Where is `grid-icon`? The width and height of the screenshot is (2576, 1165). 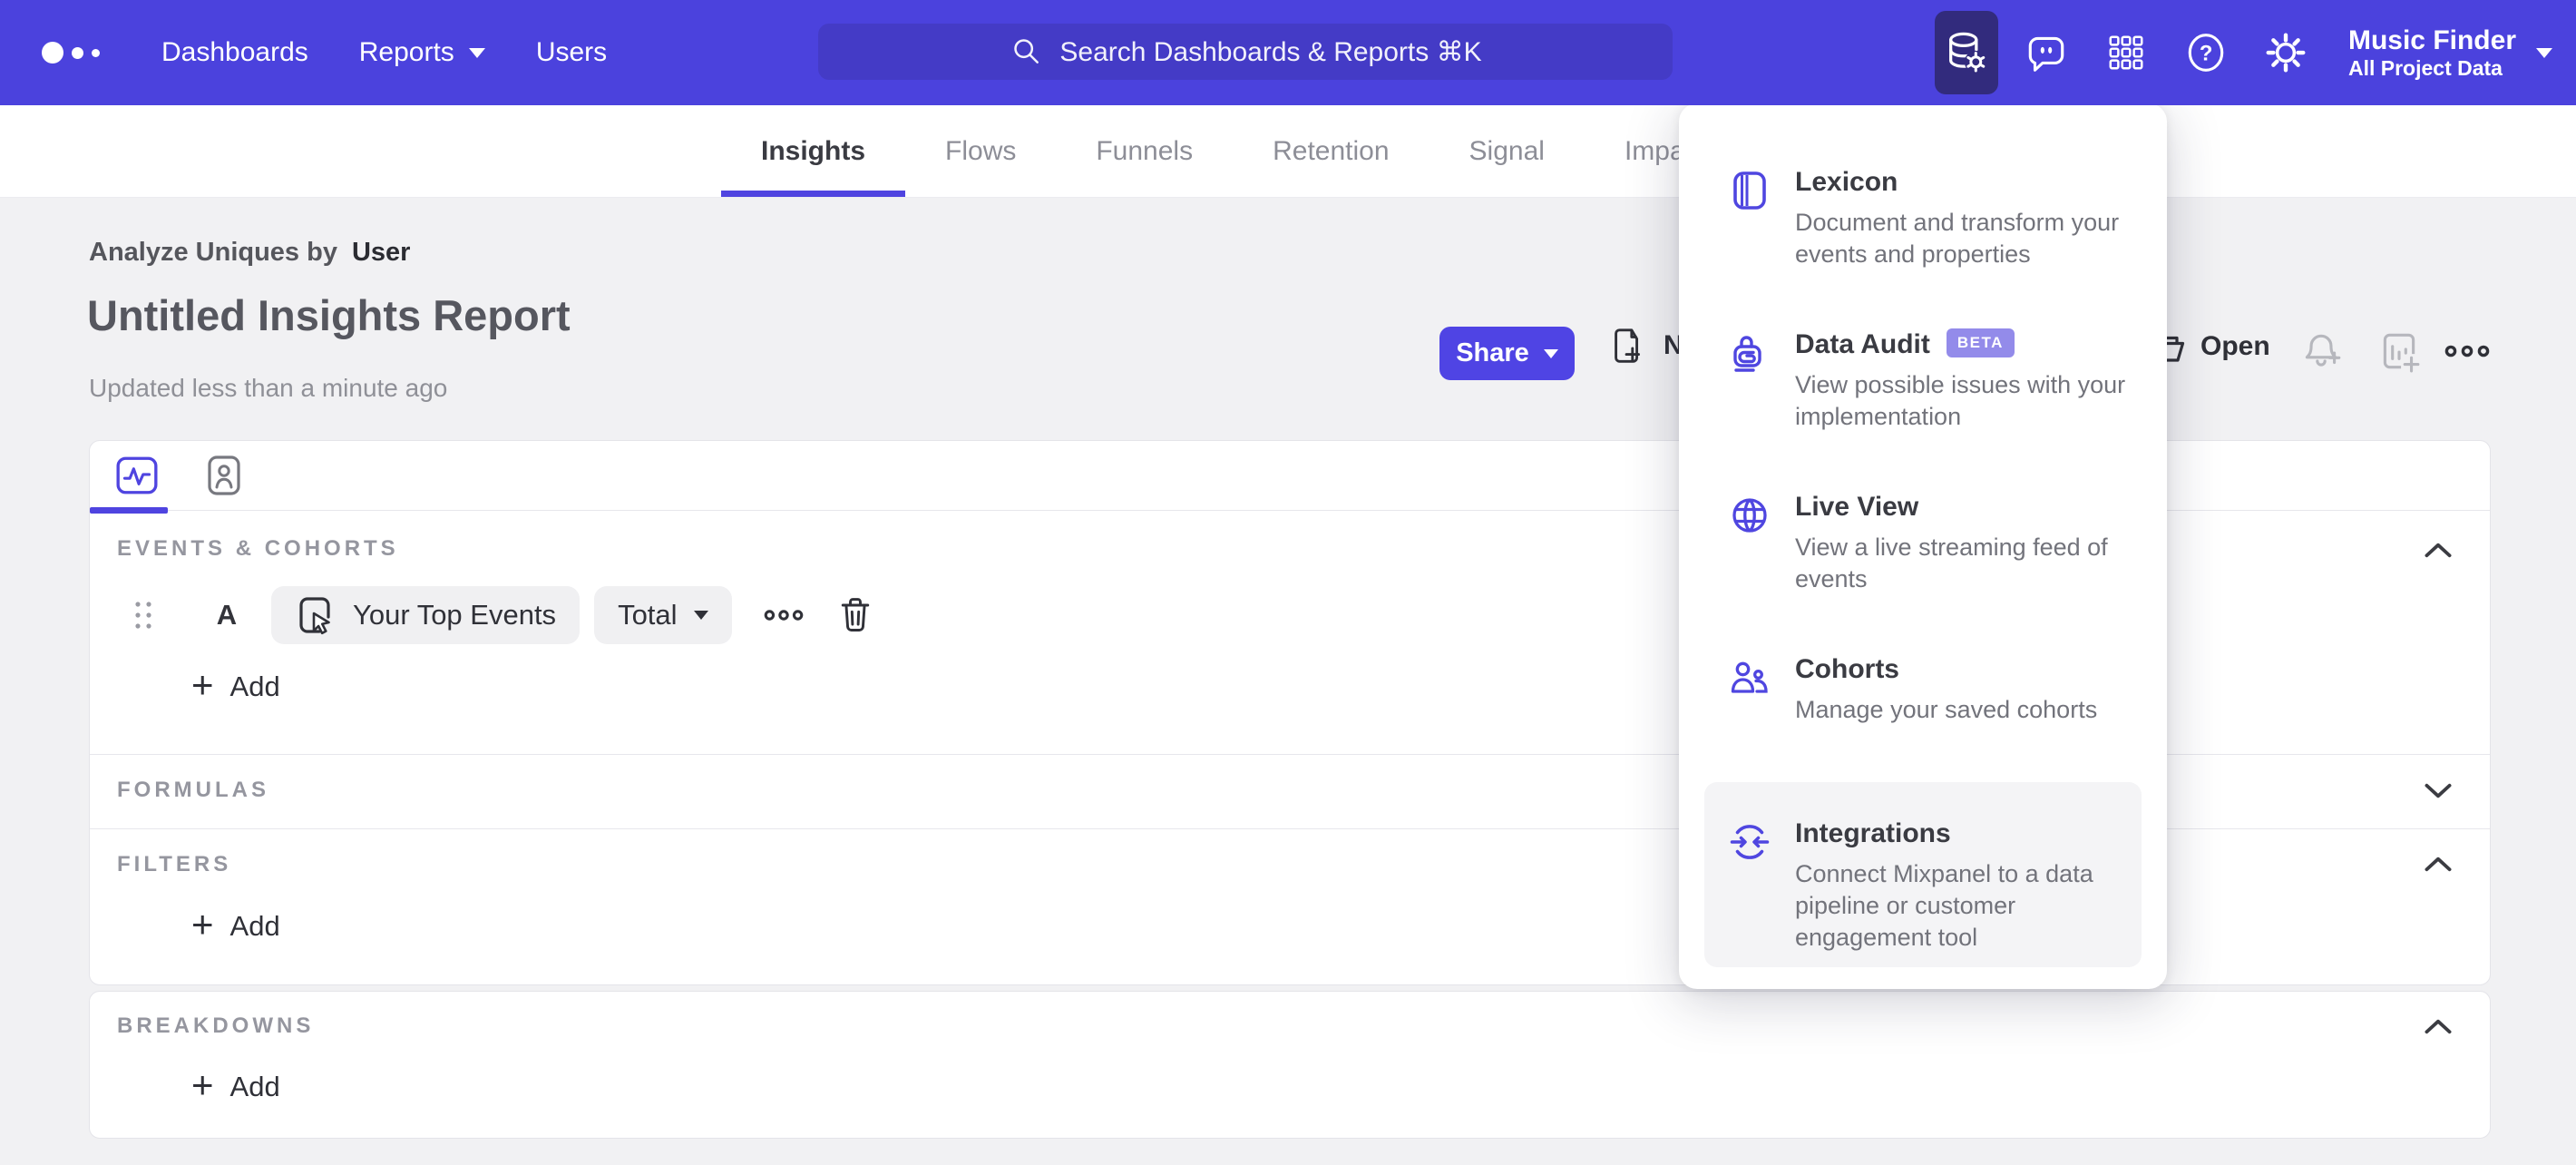
grid-icon is located at coordinates (2126, 52).